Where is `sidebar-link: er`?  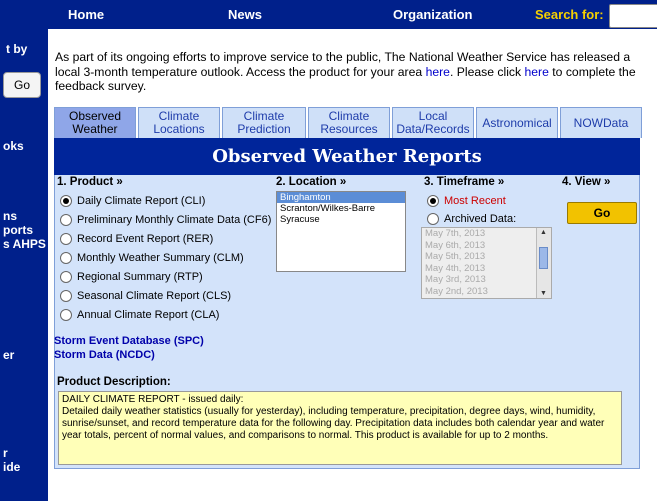
sidebar-link: er is located at coordinates (8, 355).